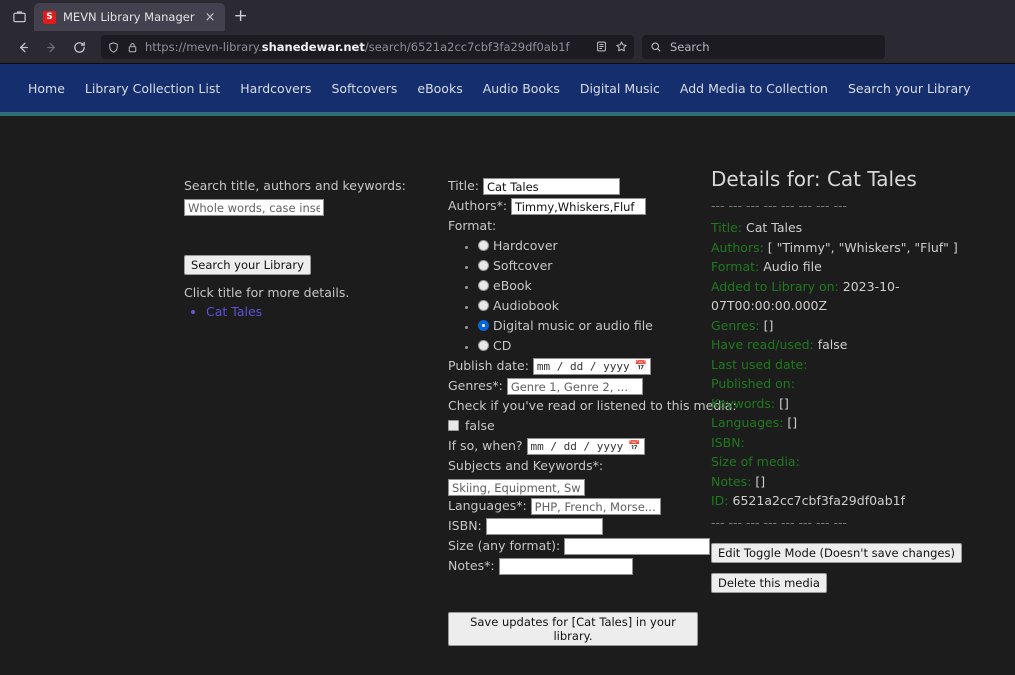 Image resolution: width=1015 pixels, height=675 pixels. What do you see at coordinates (46, 88) in the screenshot?
I see `nav-home: Home` at bounding box center [46, 88].